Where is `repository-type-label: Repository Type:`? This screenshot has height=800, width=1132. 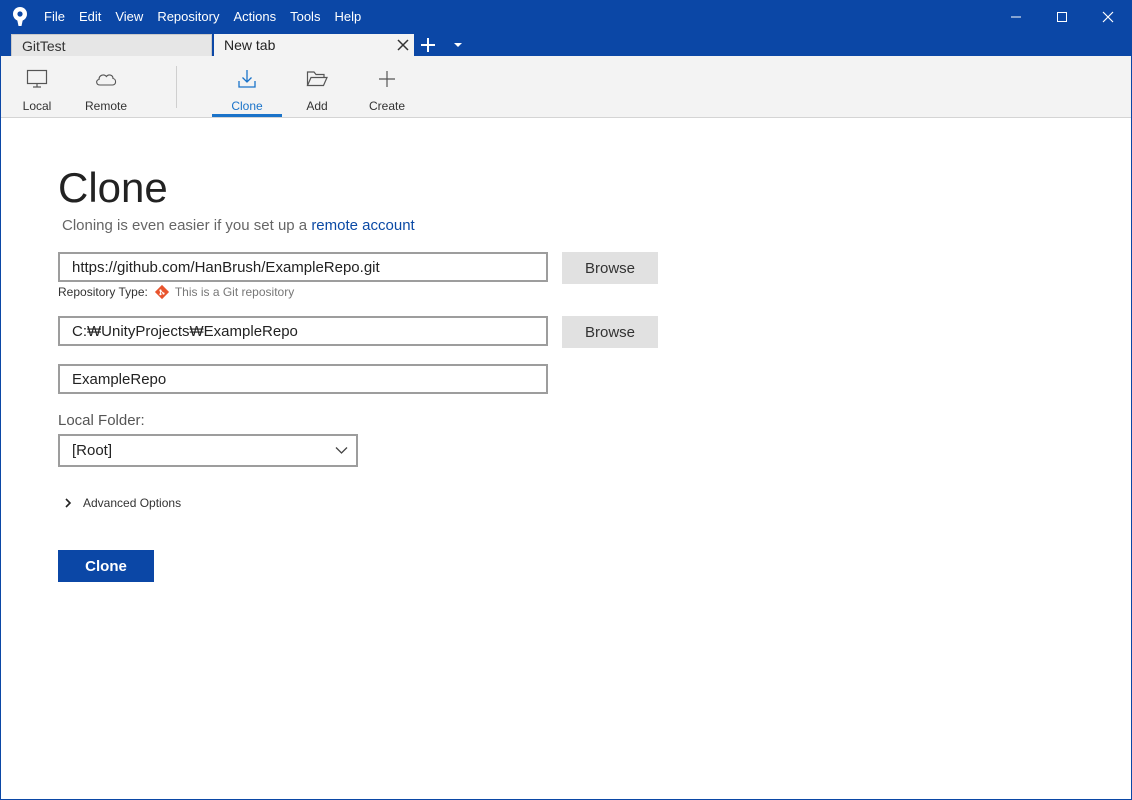
repository-type-label: Repository Type: is located at coordinates (103, 292).